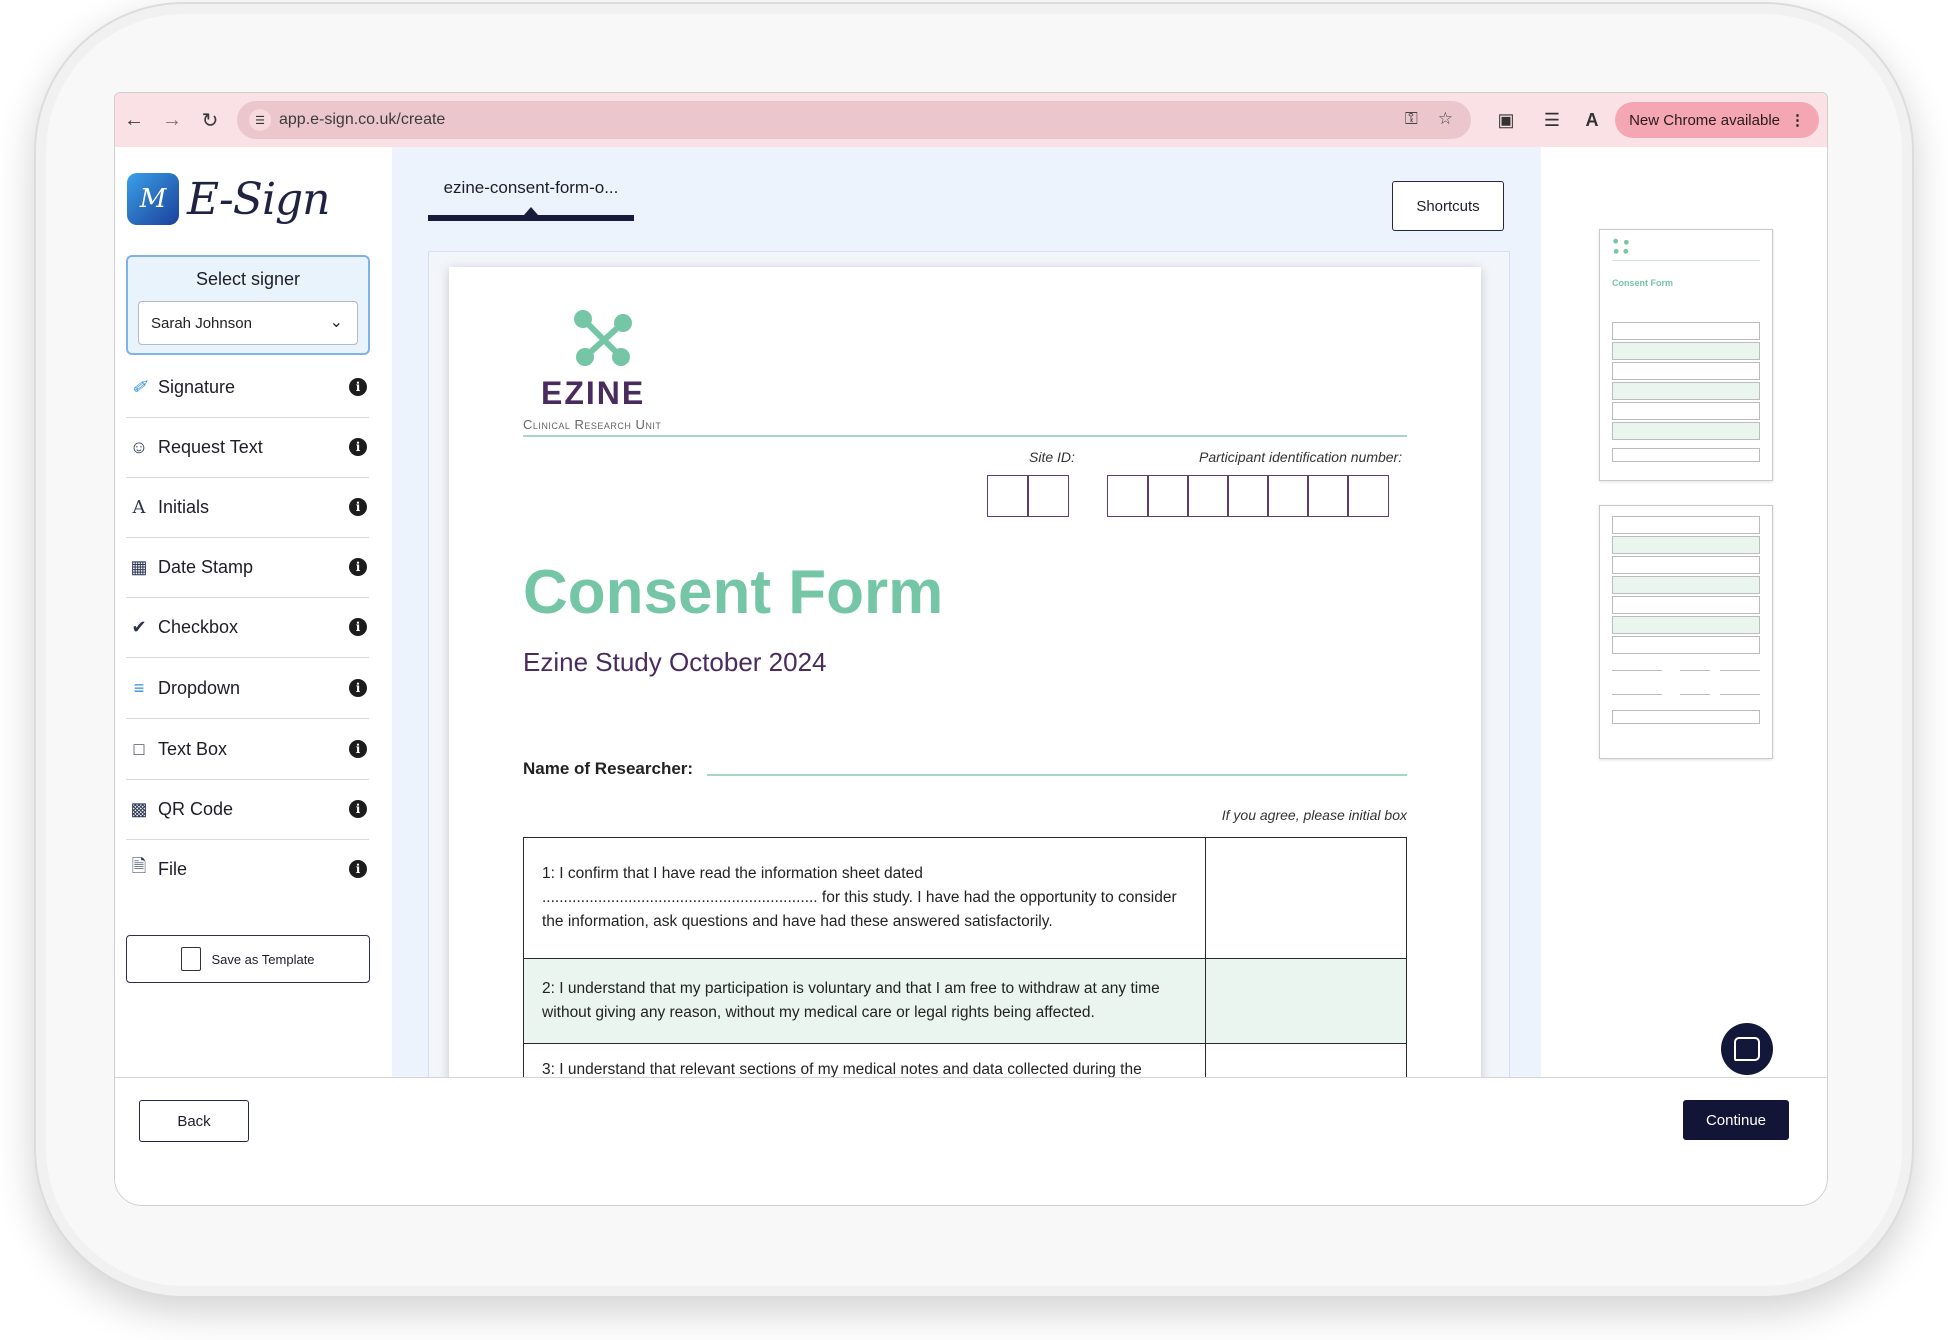 The height and width of the screenshot is (1340, 1948). I want to click on forward-arrow-icon: →, so click(172, 120).